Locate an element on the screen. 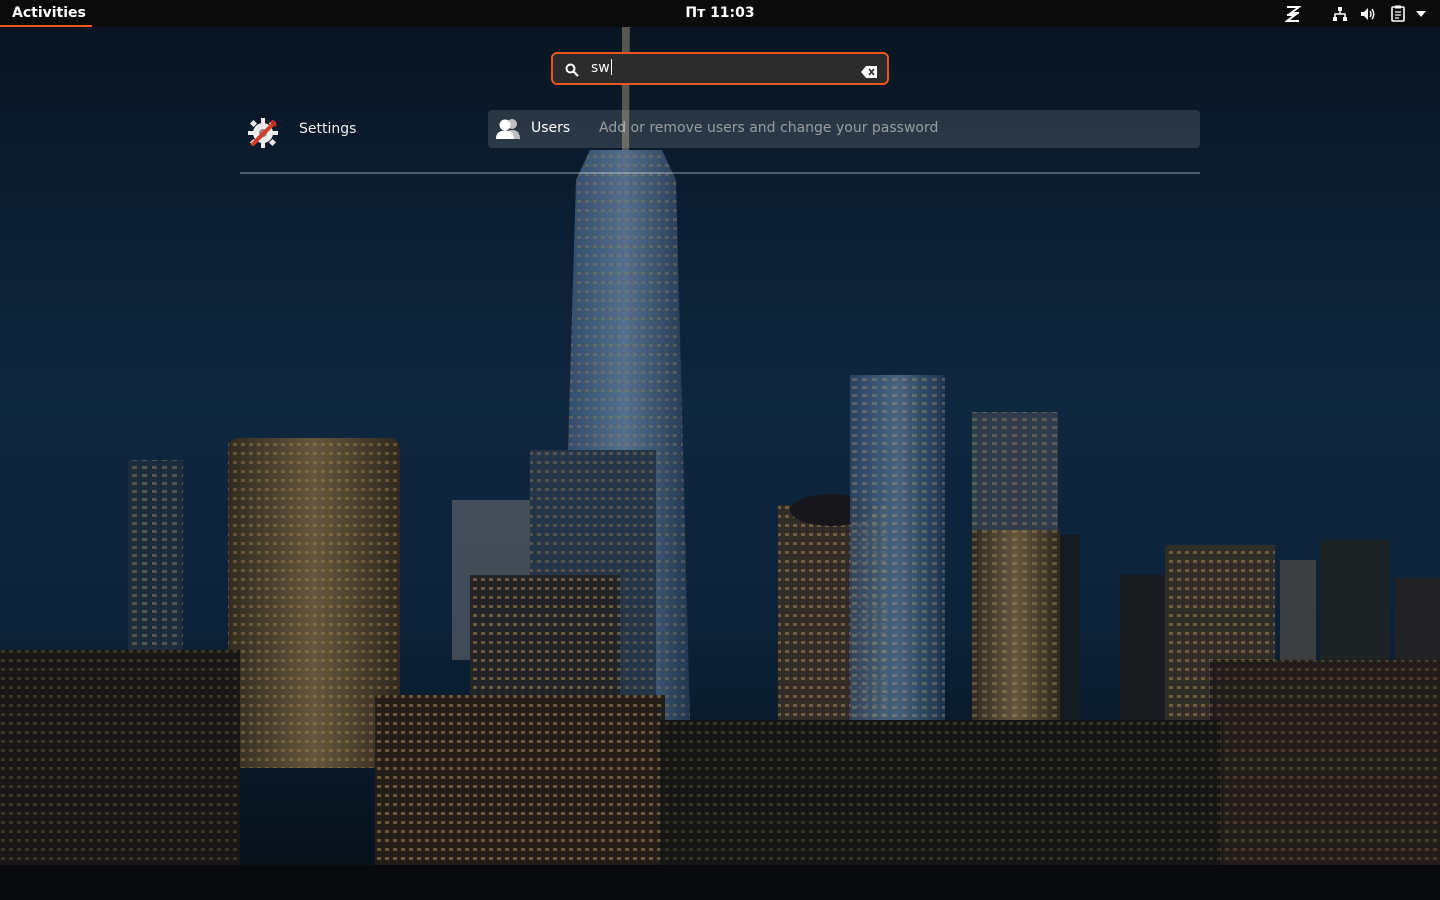  result-provider-label: Settings is located at coordinates (328, 129).